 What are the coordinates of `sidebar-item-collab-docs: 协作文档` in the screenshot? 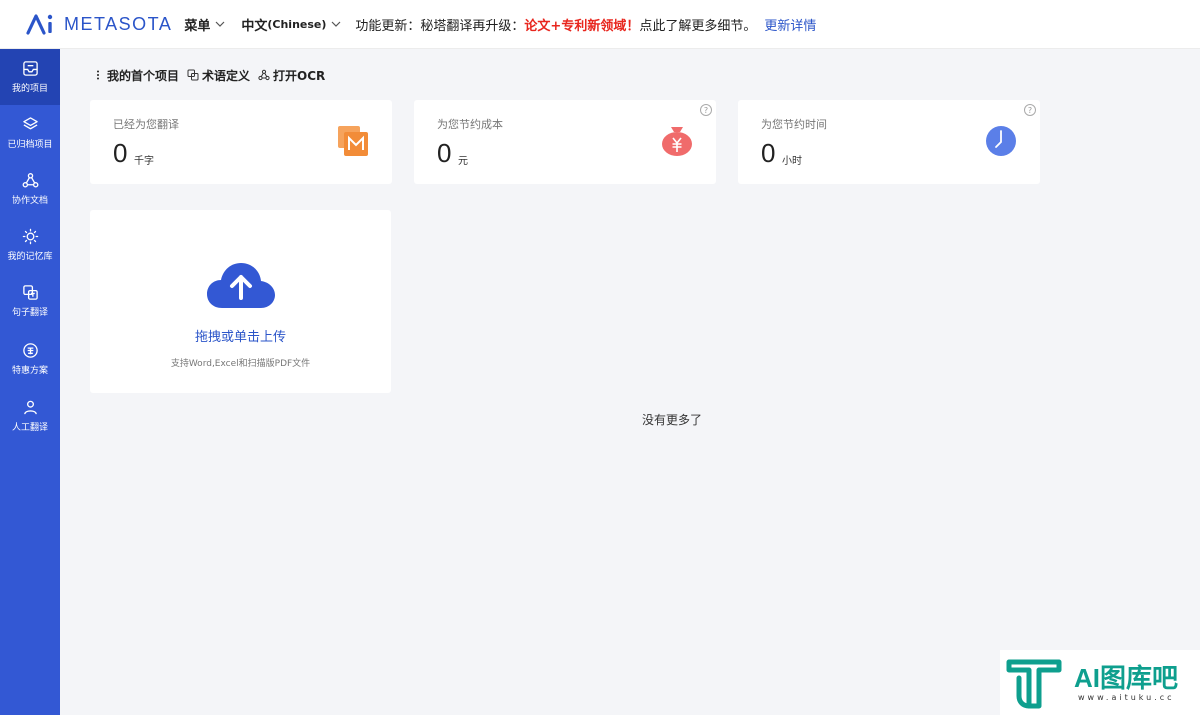 It's located at (30, 189).